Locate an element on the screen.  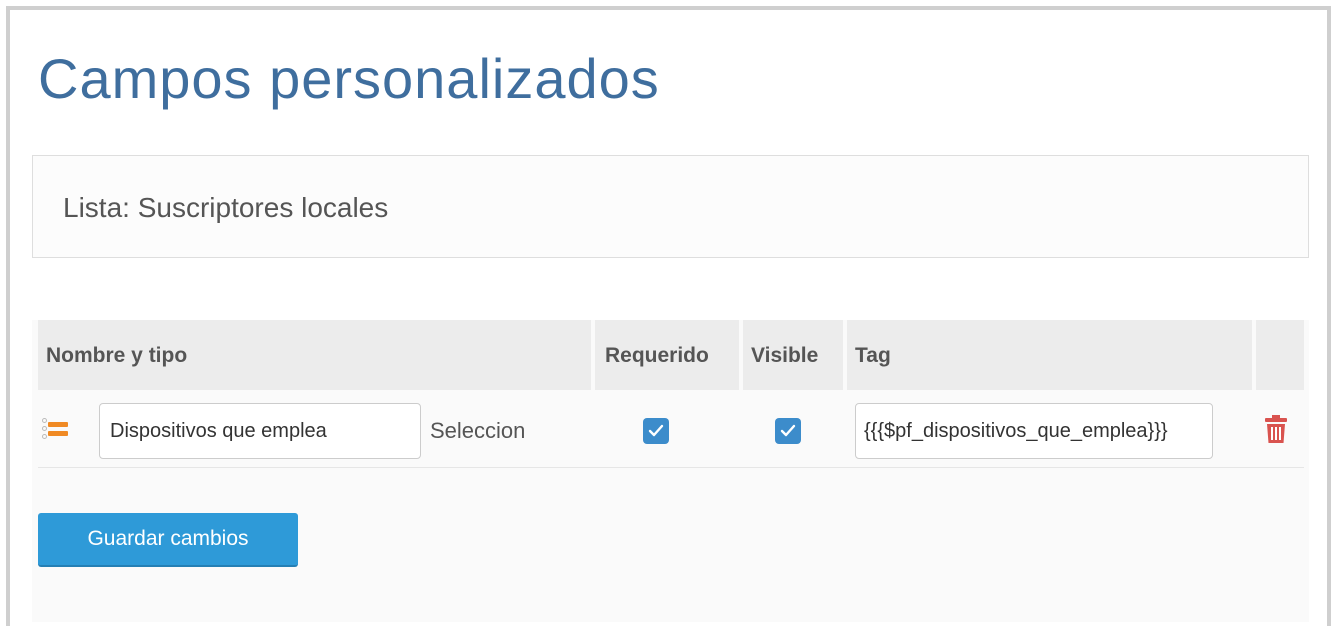
field-name-input is located at coordinates (260, 431).